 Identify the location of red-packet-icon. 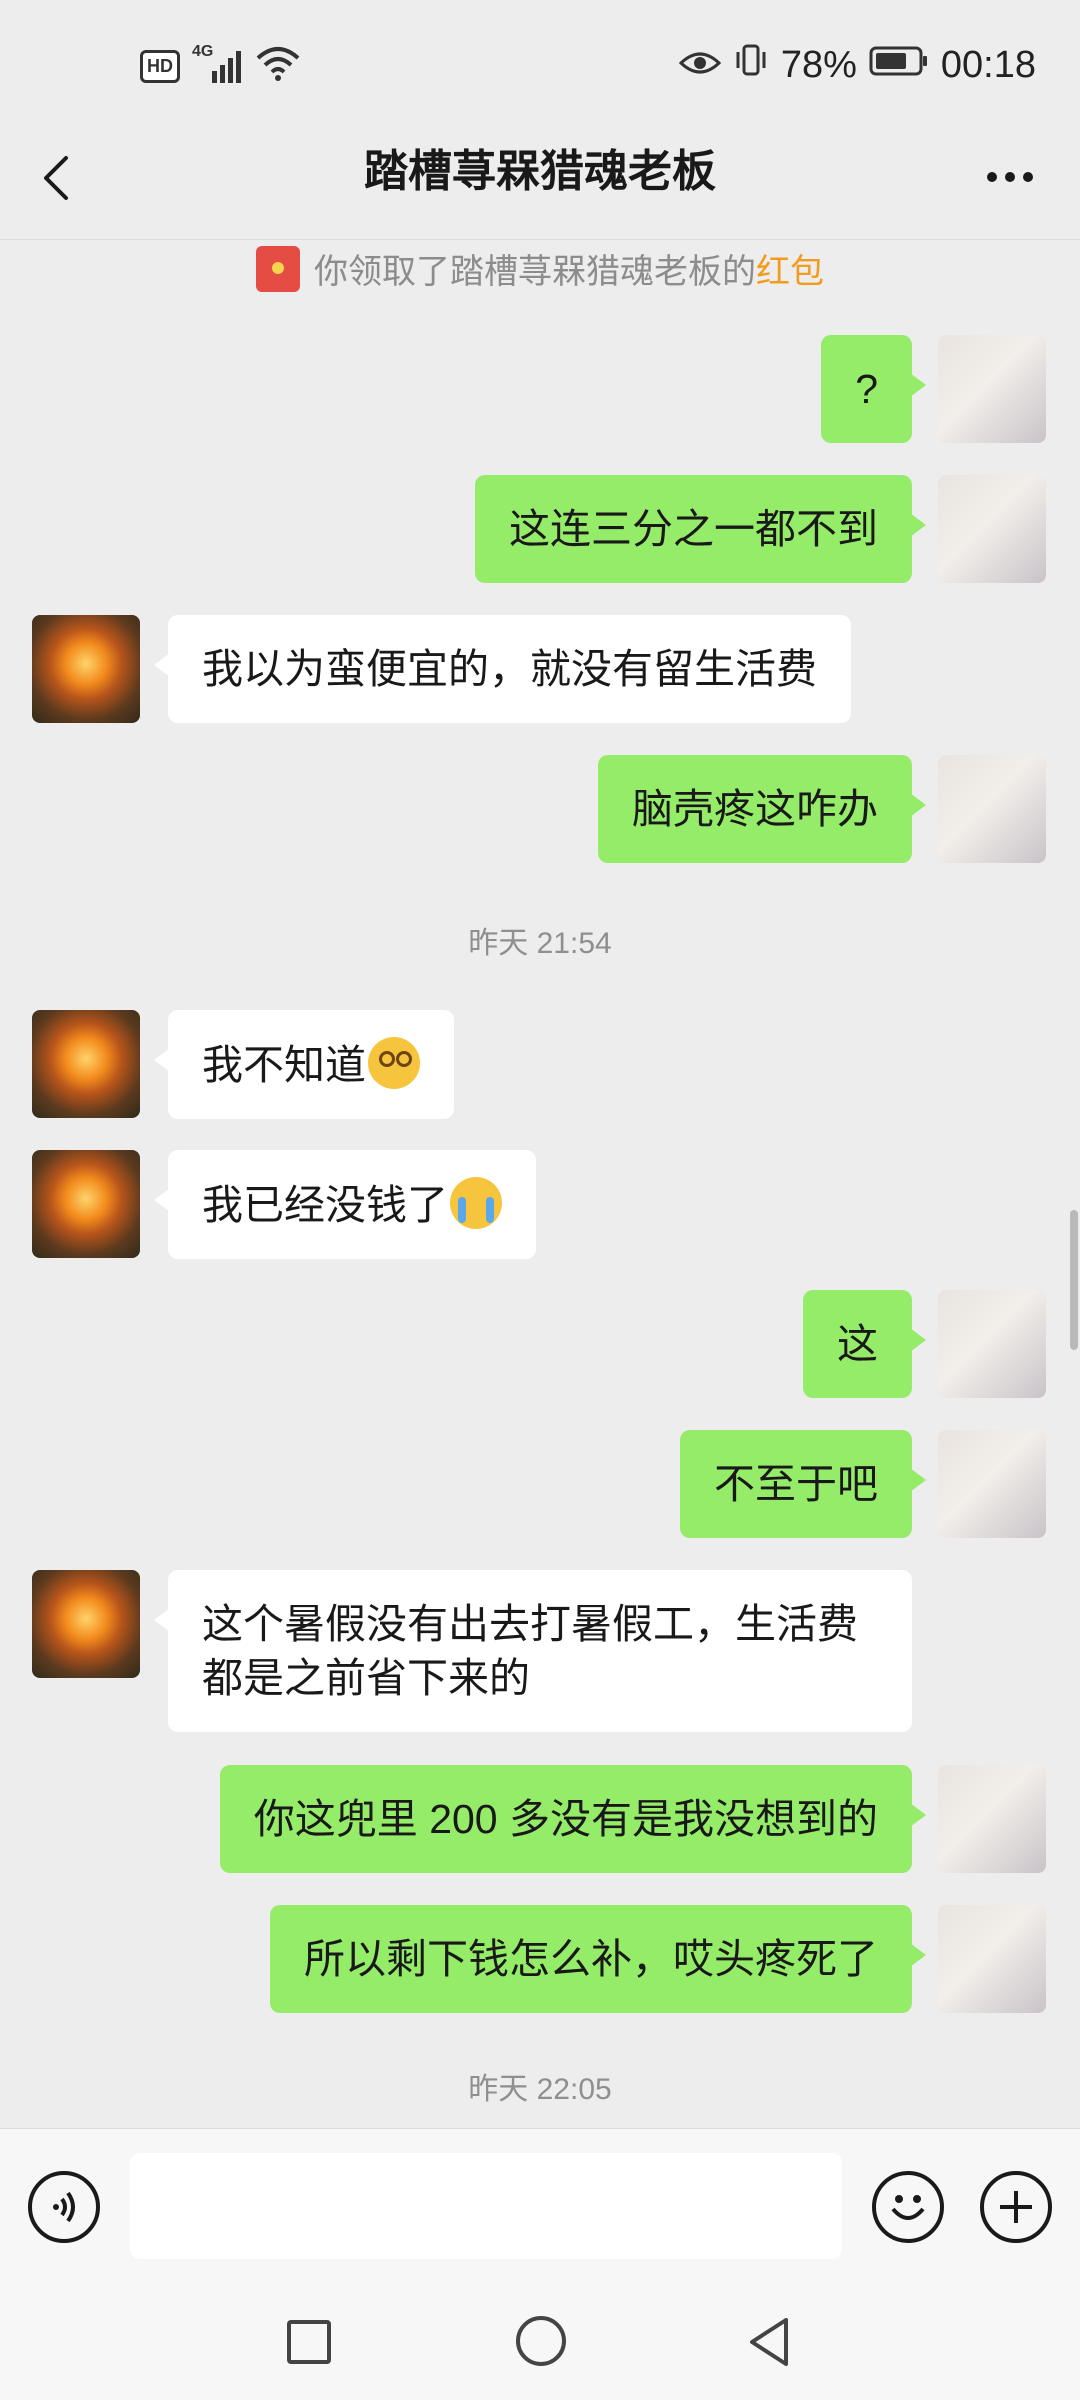
(278, 269).